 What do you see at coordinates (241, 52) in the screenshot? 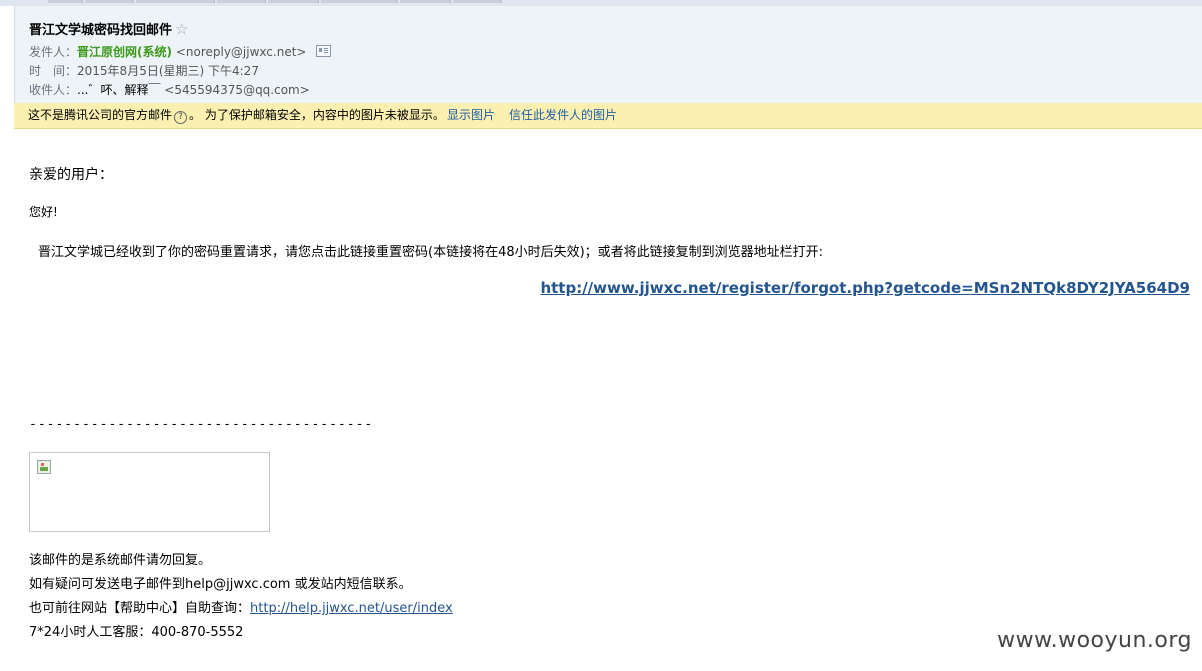
I see `sender-address: <noreply@jjwxc.net>` at bounding box center [241, 52].